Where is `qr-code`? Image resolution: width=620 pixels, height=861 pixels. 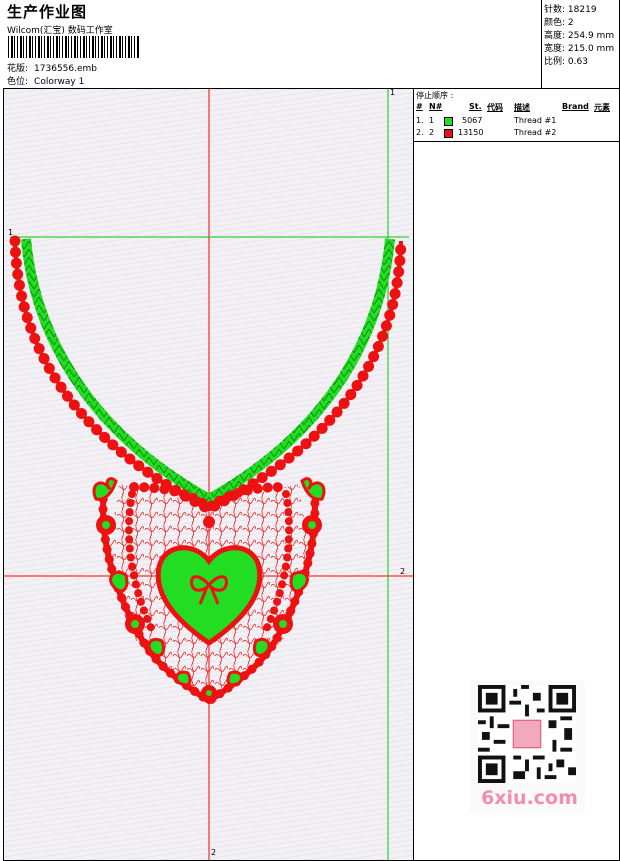 qr-code is located at coordinates (527, 734).